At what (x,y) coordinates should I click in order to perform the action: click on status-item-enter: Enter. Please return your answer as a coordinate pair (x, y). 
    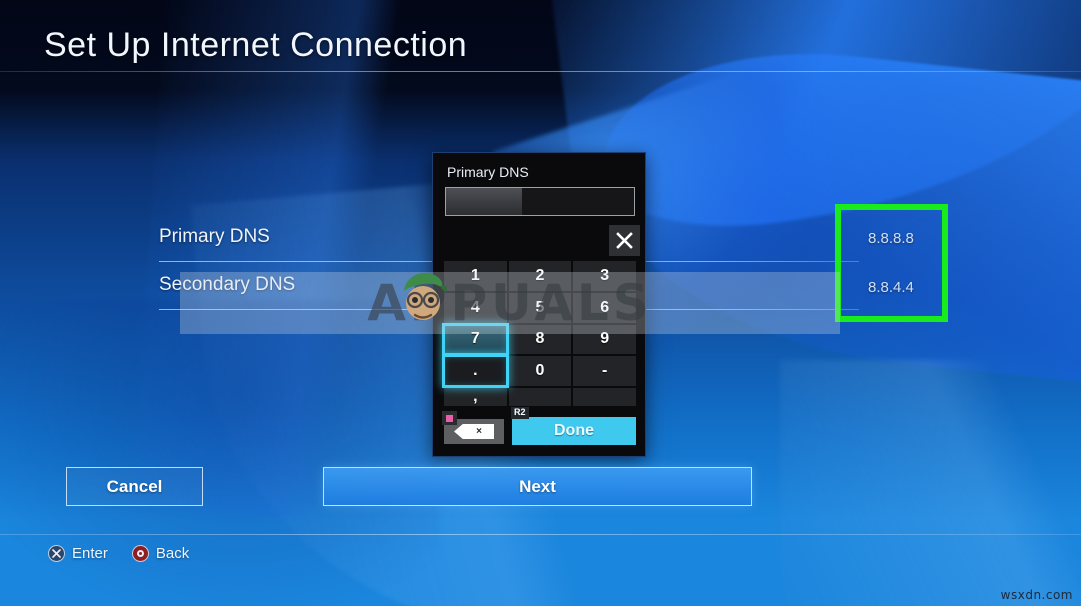
    Looking at the image, I should click on (78, 553).